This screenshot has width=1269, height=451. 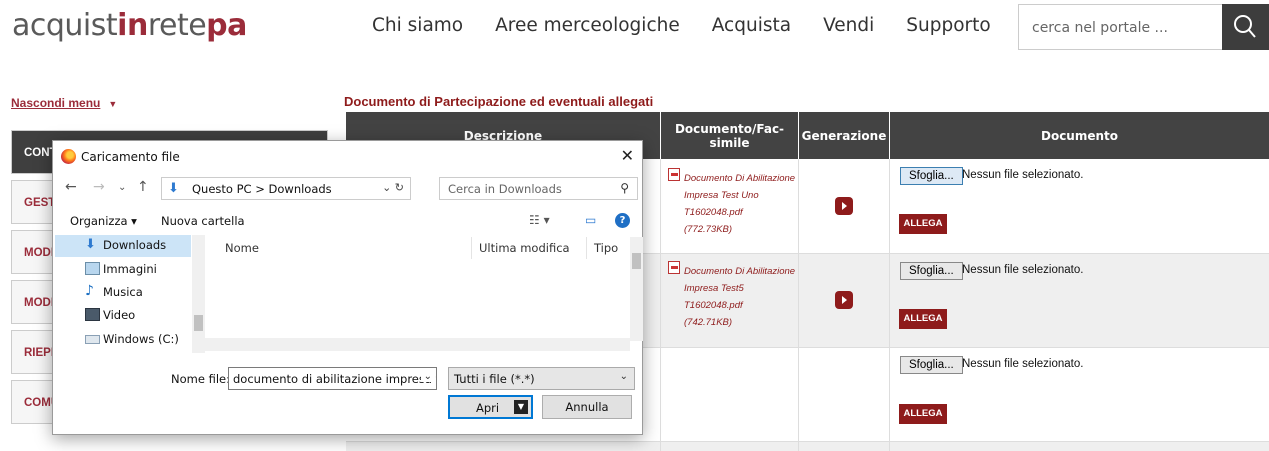 I want to click on portal-logo: acquistinretepa, so click(x=129, y=25).